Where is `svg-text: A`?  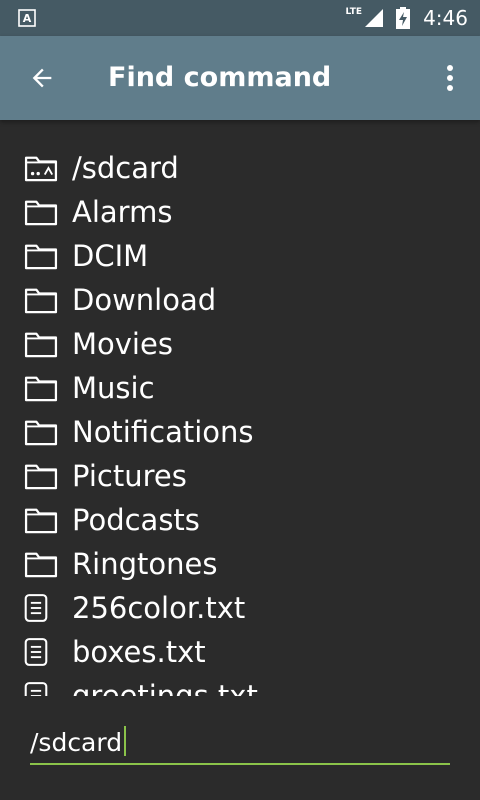 svg-text: A is located at coordinates (27, 18).